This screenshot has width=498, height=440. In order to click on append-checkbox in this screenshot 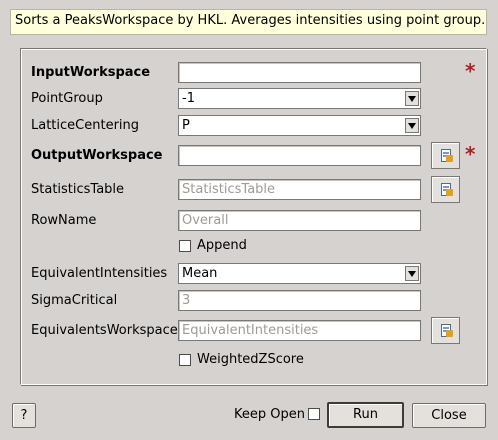, I will do `click(185, 246)`.